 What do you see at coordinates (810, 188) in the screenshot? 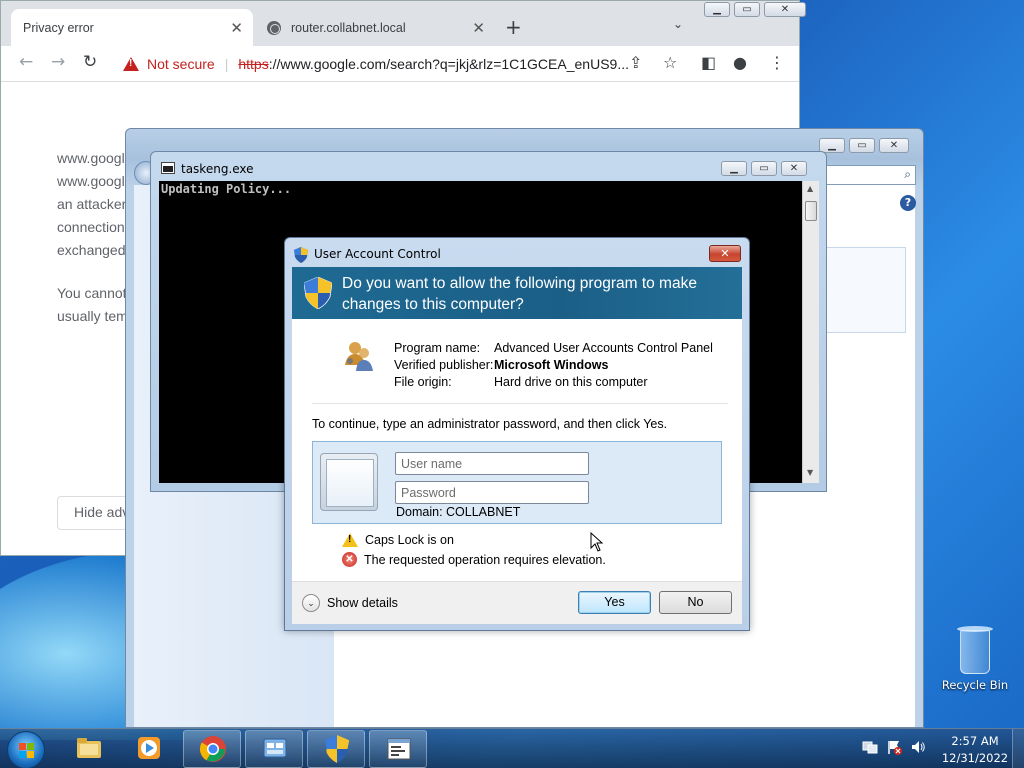
I see `scroll-up-icon: ▲` at bounding box center [810, 188].